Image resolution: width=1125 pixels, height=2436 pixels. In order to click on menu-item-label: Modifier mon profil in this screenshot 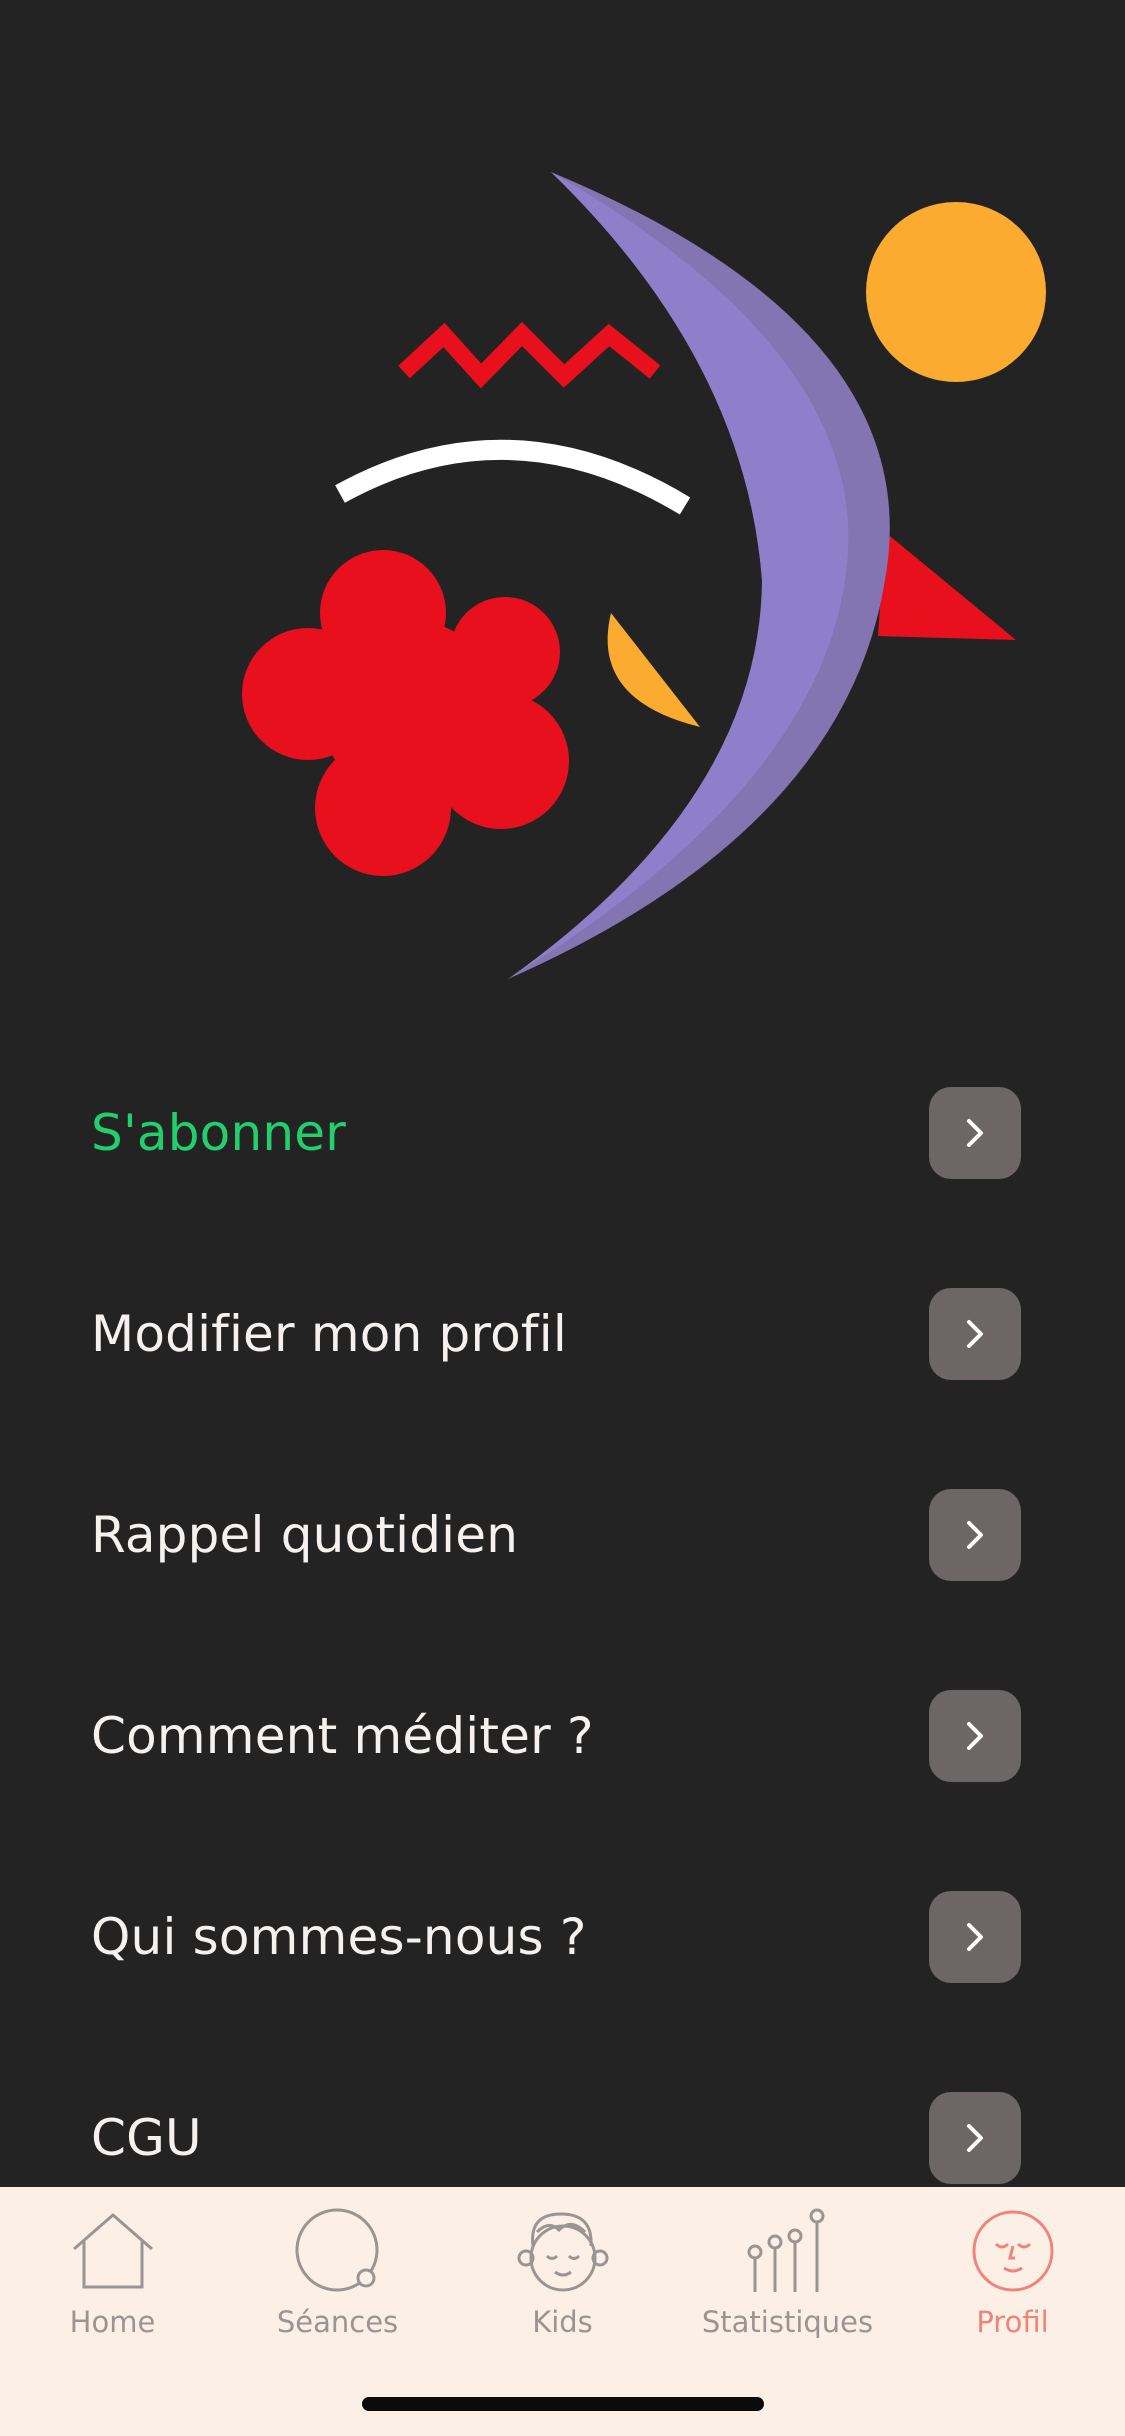, I will do `click(329, 1333)`.